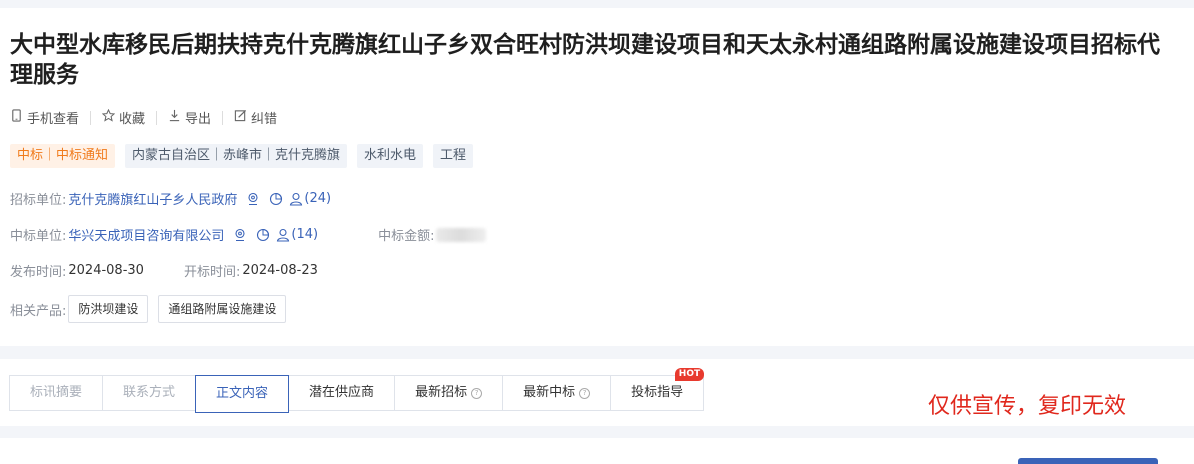 The image size is (1194, 464). What do you see at coordinates (461, 234) in the screenshot?
I see `amount-value-blurred` at bounding box center [461, 234].